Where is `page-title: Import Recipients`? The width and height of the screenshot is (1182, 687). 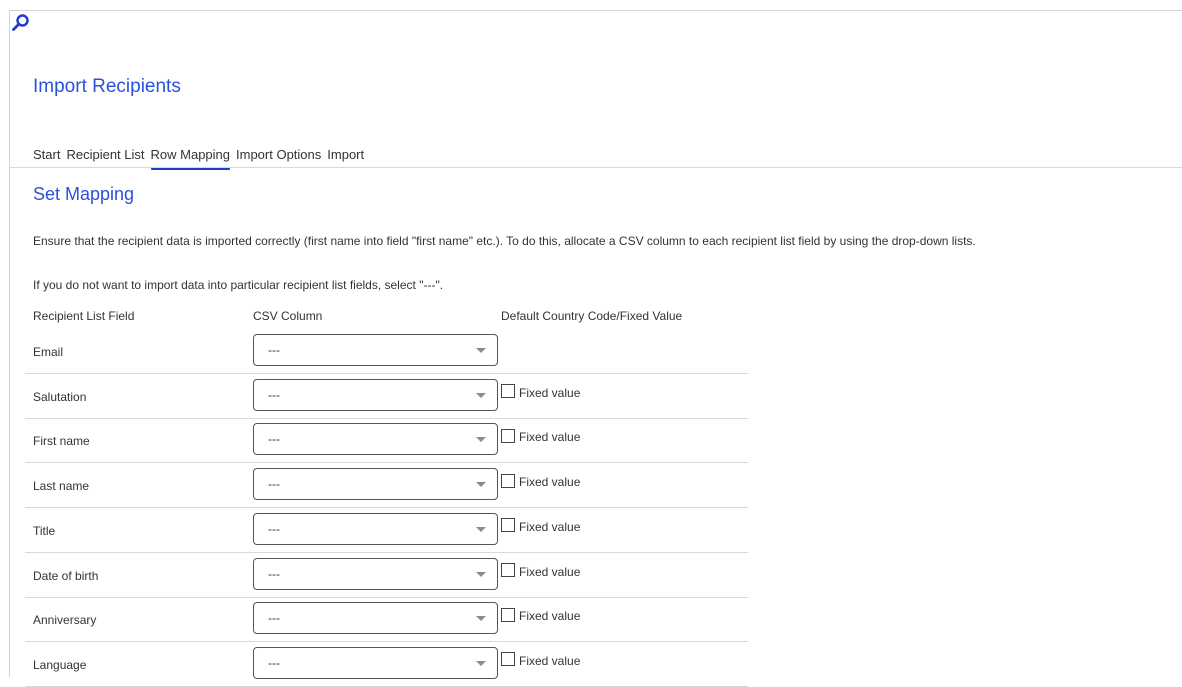 page-title: Import Recipients is located at coordinates (107, 86).